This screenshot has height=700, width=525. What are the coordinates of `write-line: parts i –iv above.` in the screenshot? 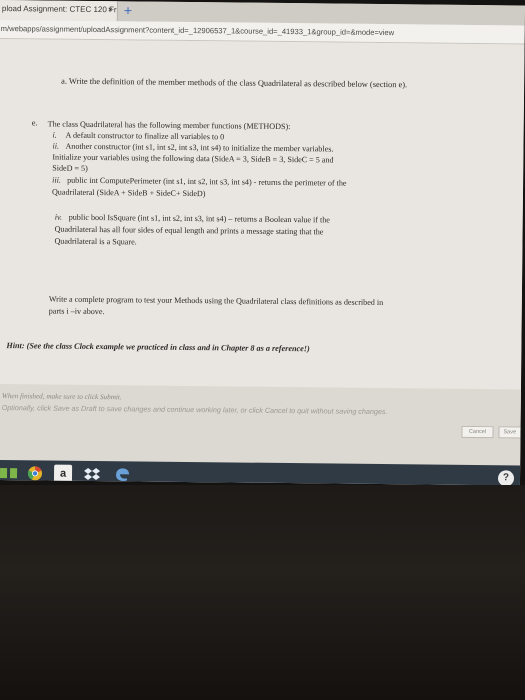 It's located at (76, 311).